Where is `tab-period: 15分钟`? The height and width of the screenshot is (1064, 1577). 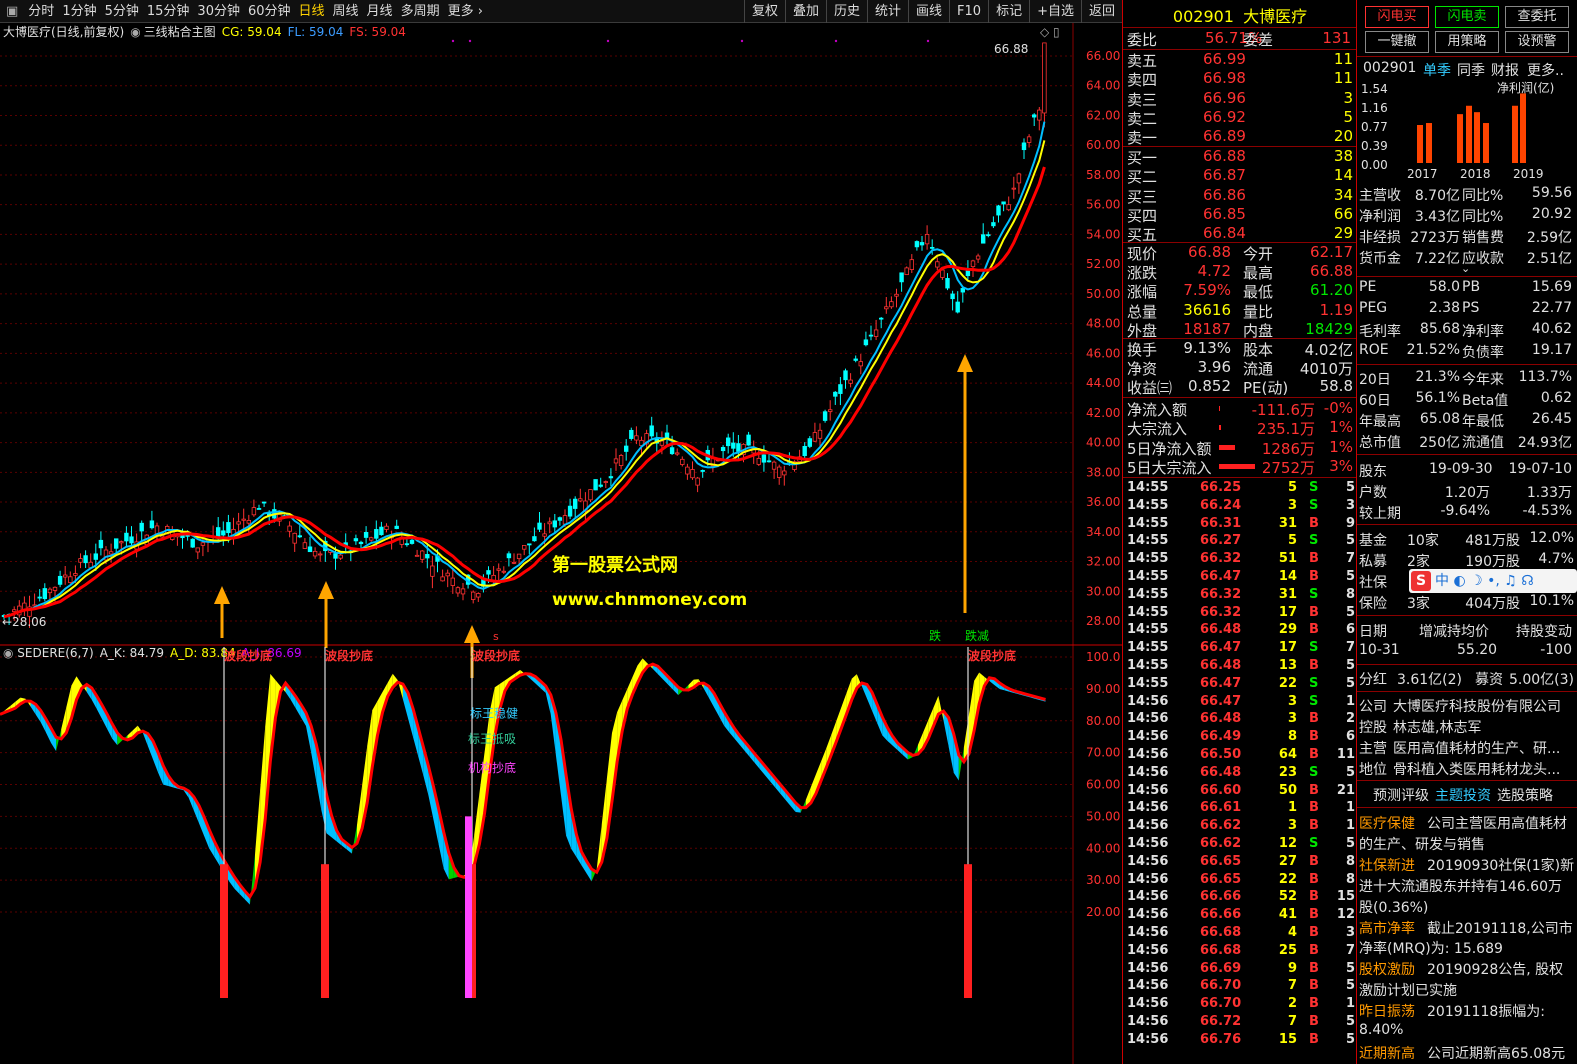 tab-period: 15分钟 is located at coordinates (168, 11).